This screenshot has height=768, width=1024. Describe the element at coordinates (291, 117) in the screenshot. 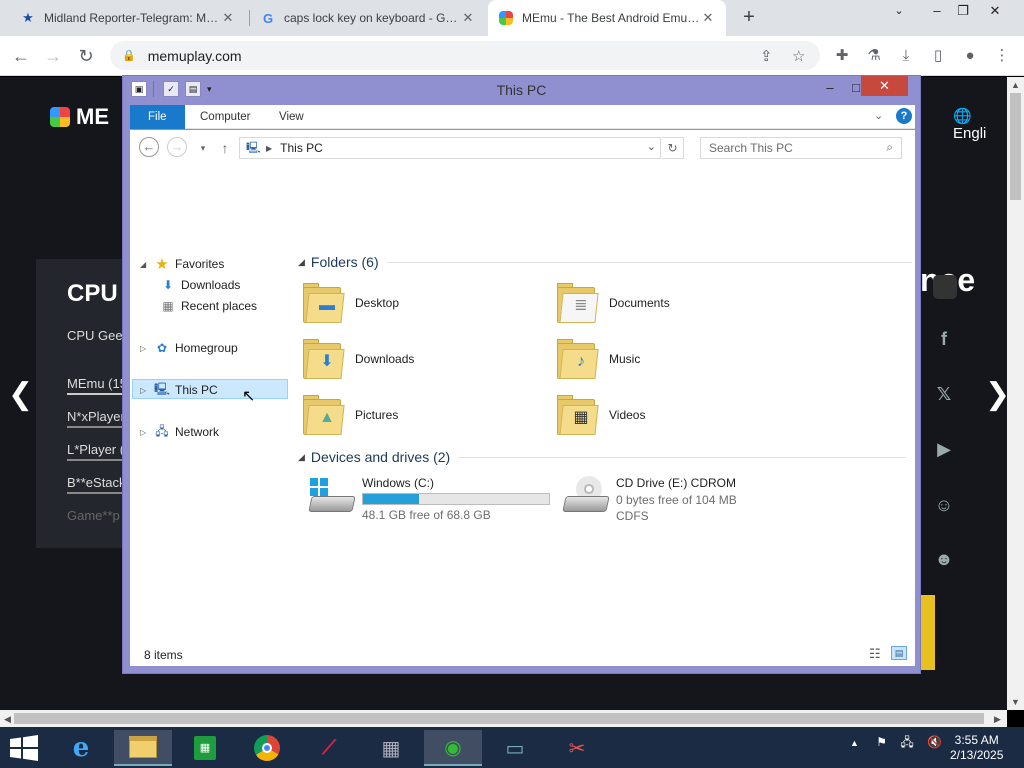

I see `tab-view: View` at that location.